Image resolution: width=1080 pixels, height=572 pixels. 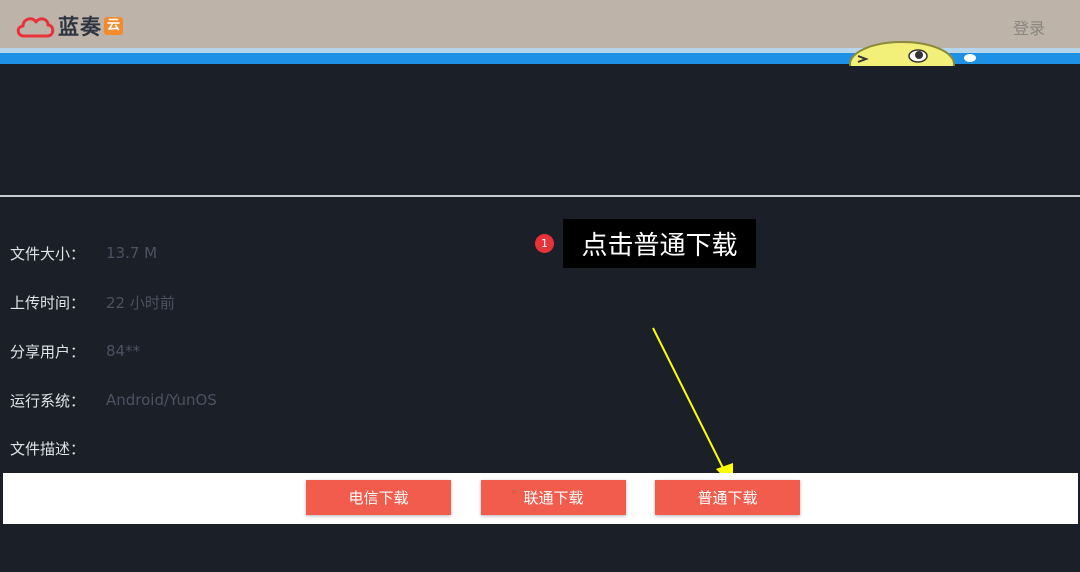 I want to click on cloud-logo-icon, so click(x=35, y=27).